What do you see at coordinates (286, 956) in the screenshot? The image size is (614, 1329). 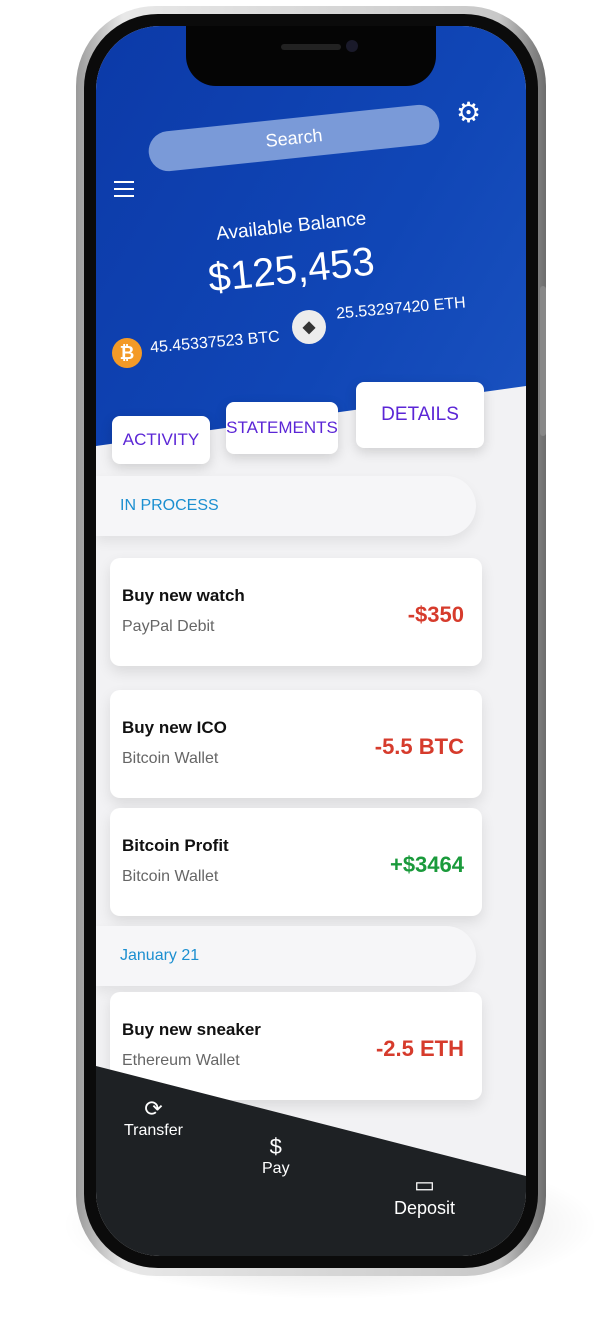 I see `section-header: January 21` at bounding box center [286, 956].